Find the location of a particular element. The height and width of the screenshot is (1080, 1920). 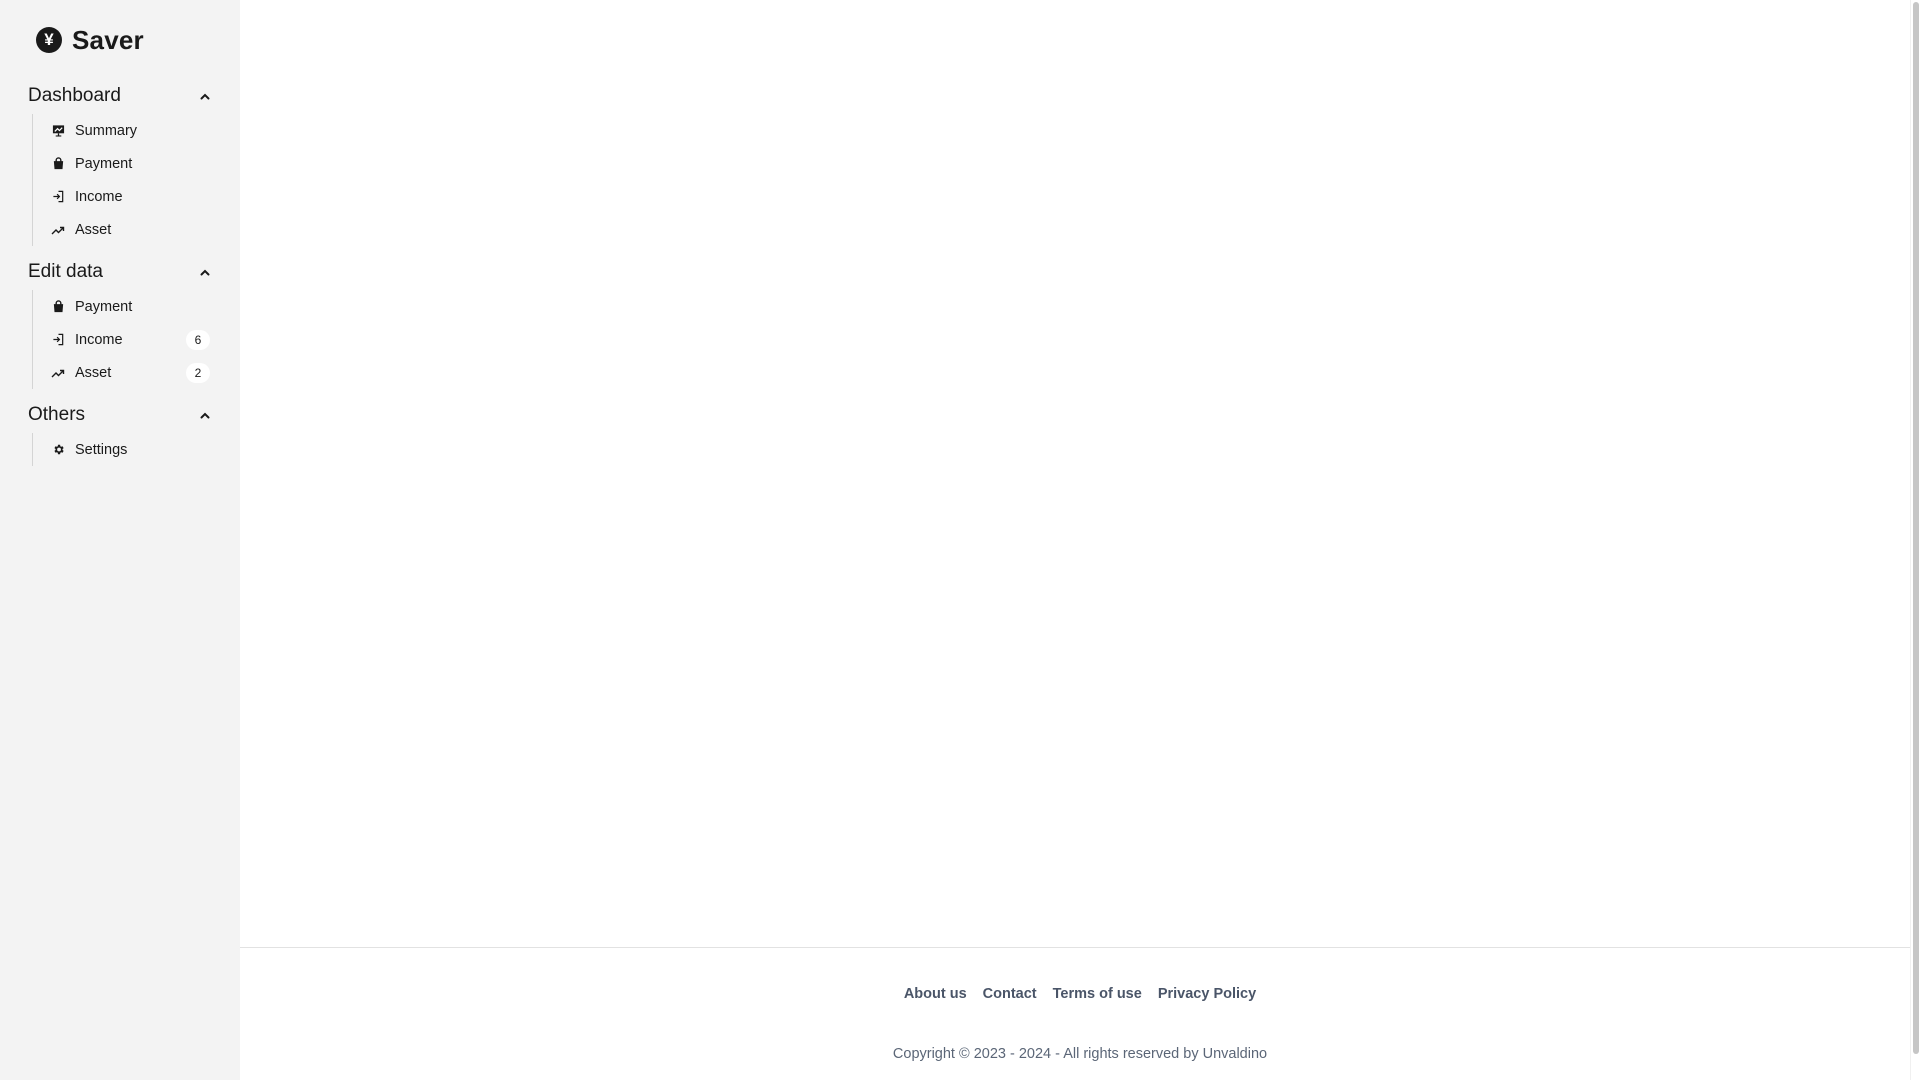

section-items: Summary Payment Income Asset is located at coordinates (124, 180).